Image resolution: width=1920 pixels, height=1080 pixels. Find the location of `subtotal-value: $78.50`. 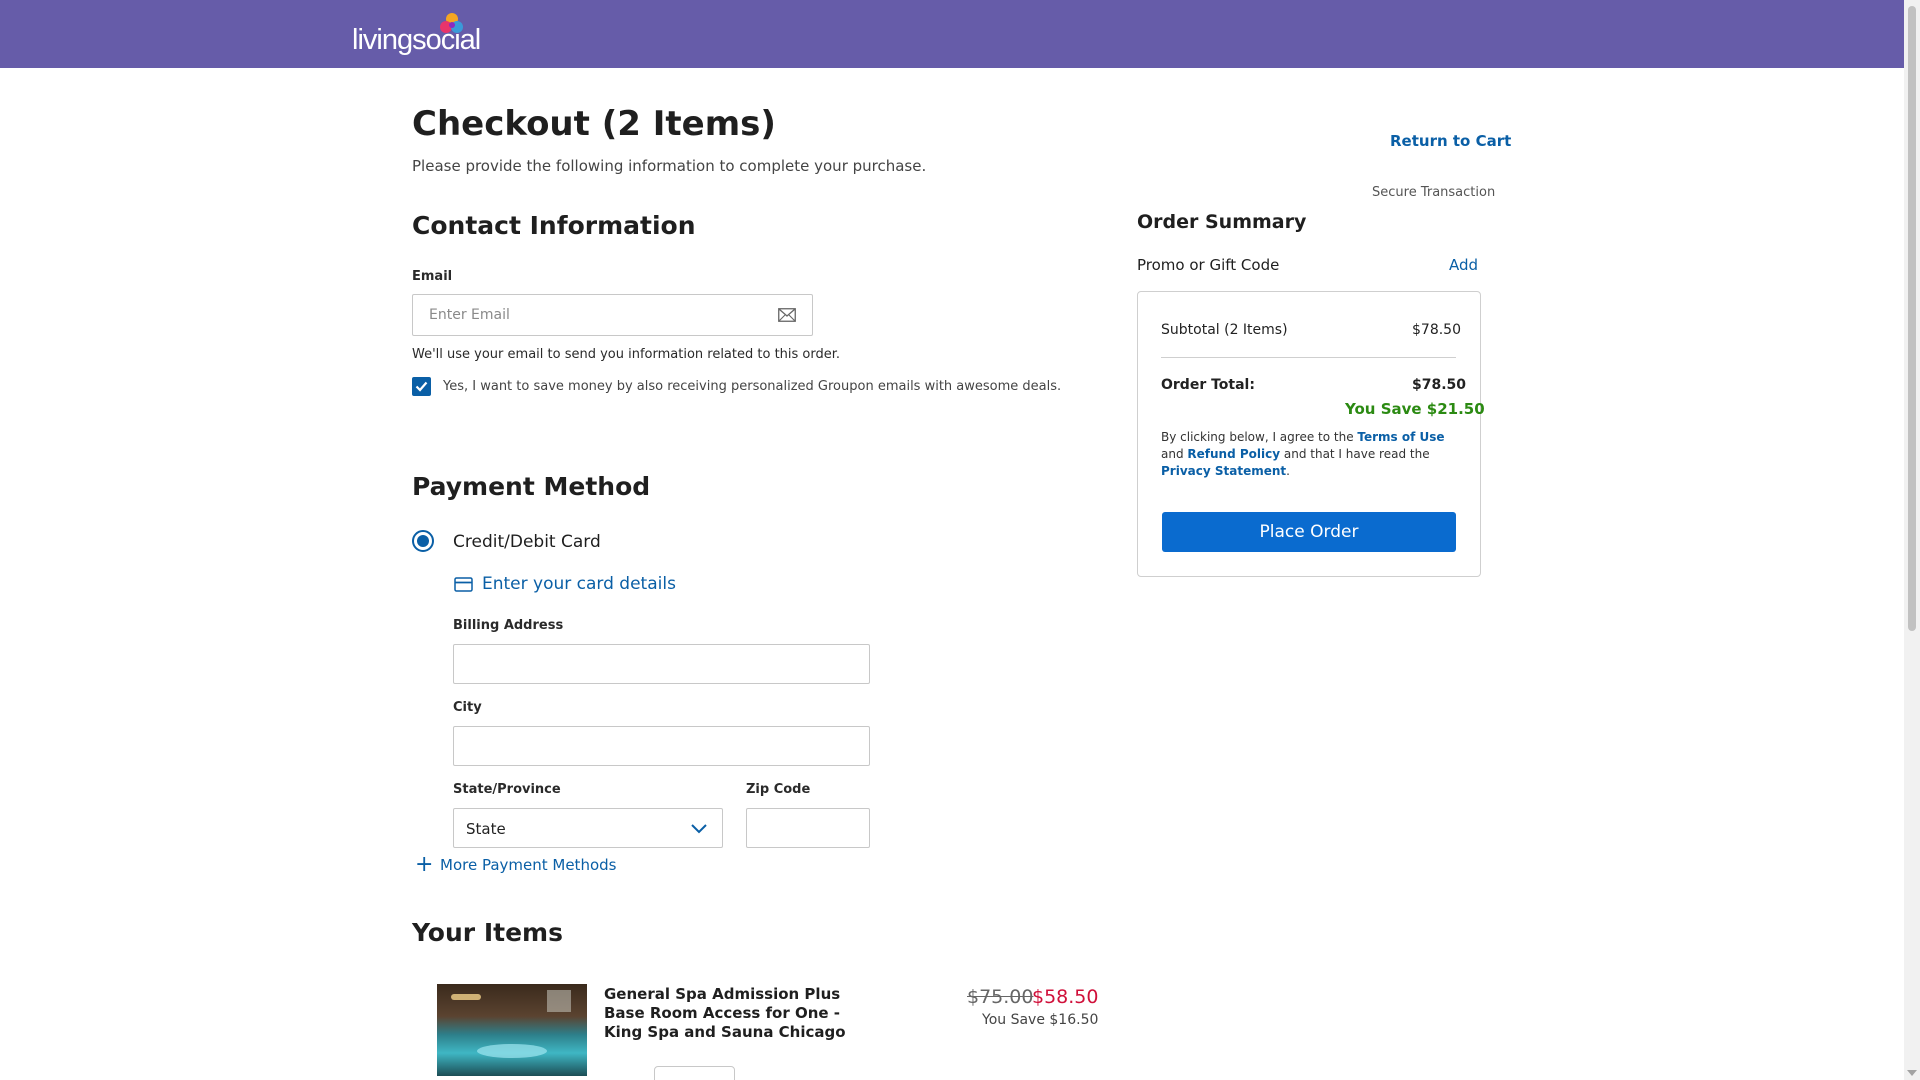

subtotal-value: $78.50 is located at coordinates (1436, 330).